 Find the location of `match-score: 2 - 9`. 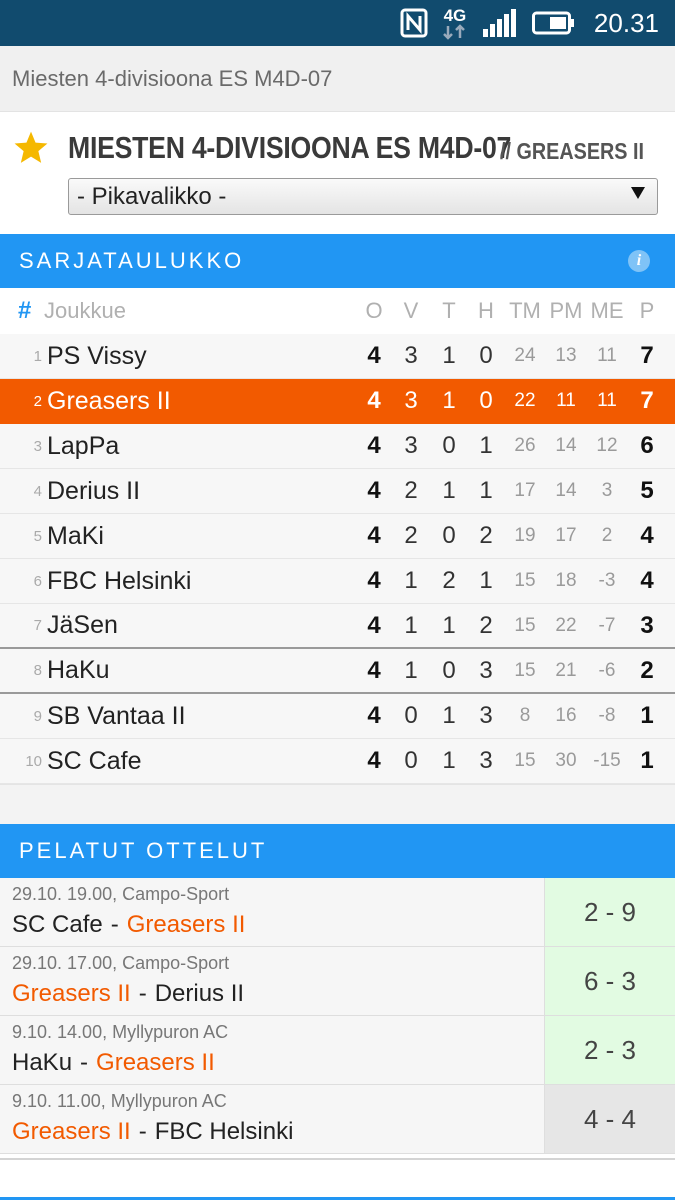

match-score: 2 - 9 is located at coordinates (609, 912).